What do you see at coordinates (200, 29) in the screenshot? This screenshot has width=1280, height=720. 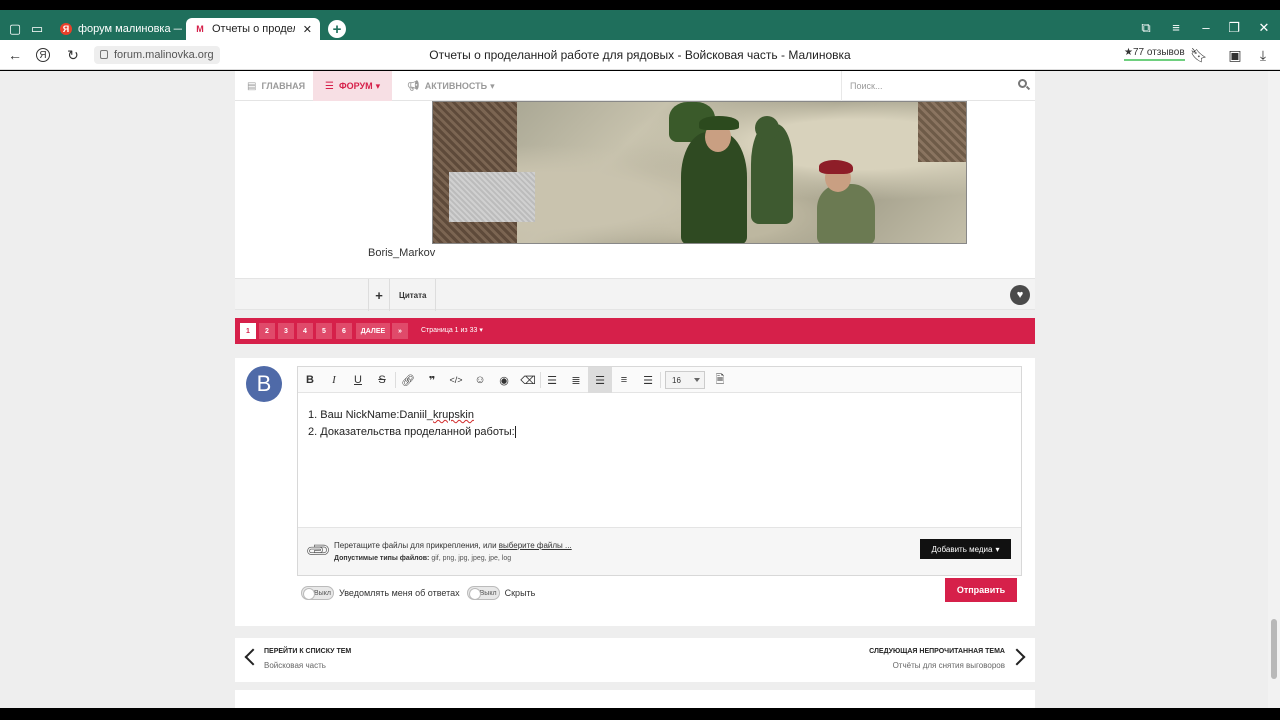 I see `malinovka-icon: M` at bounding box center [200, 29].